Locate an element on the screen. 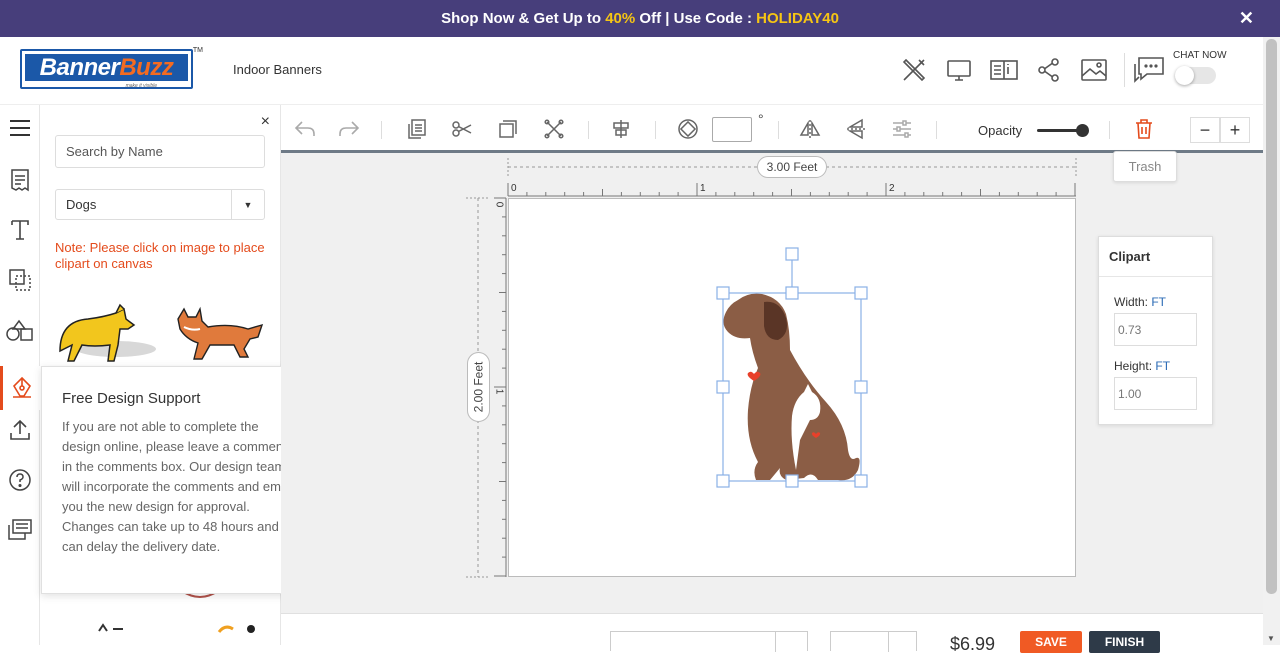 The height and width of the screenshot is (655, 1280). delete-x-icon is located at coordinates (554, 129).